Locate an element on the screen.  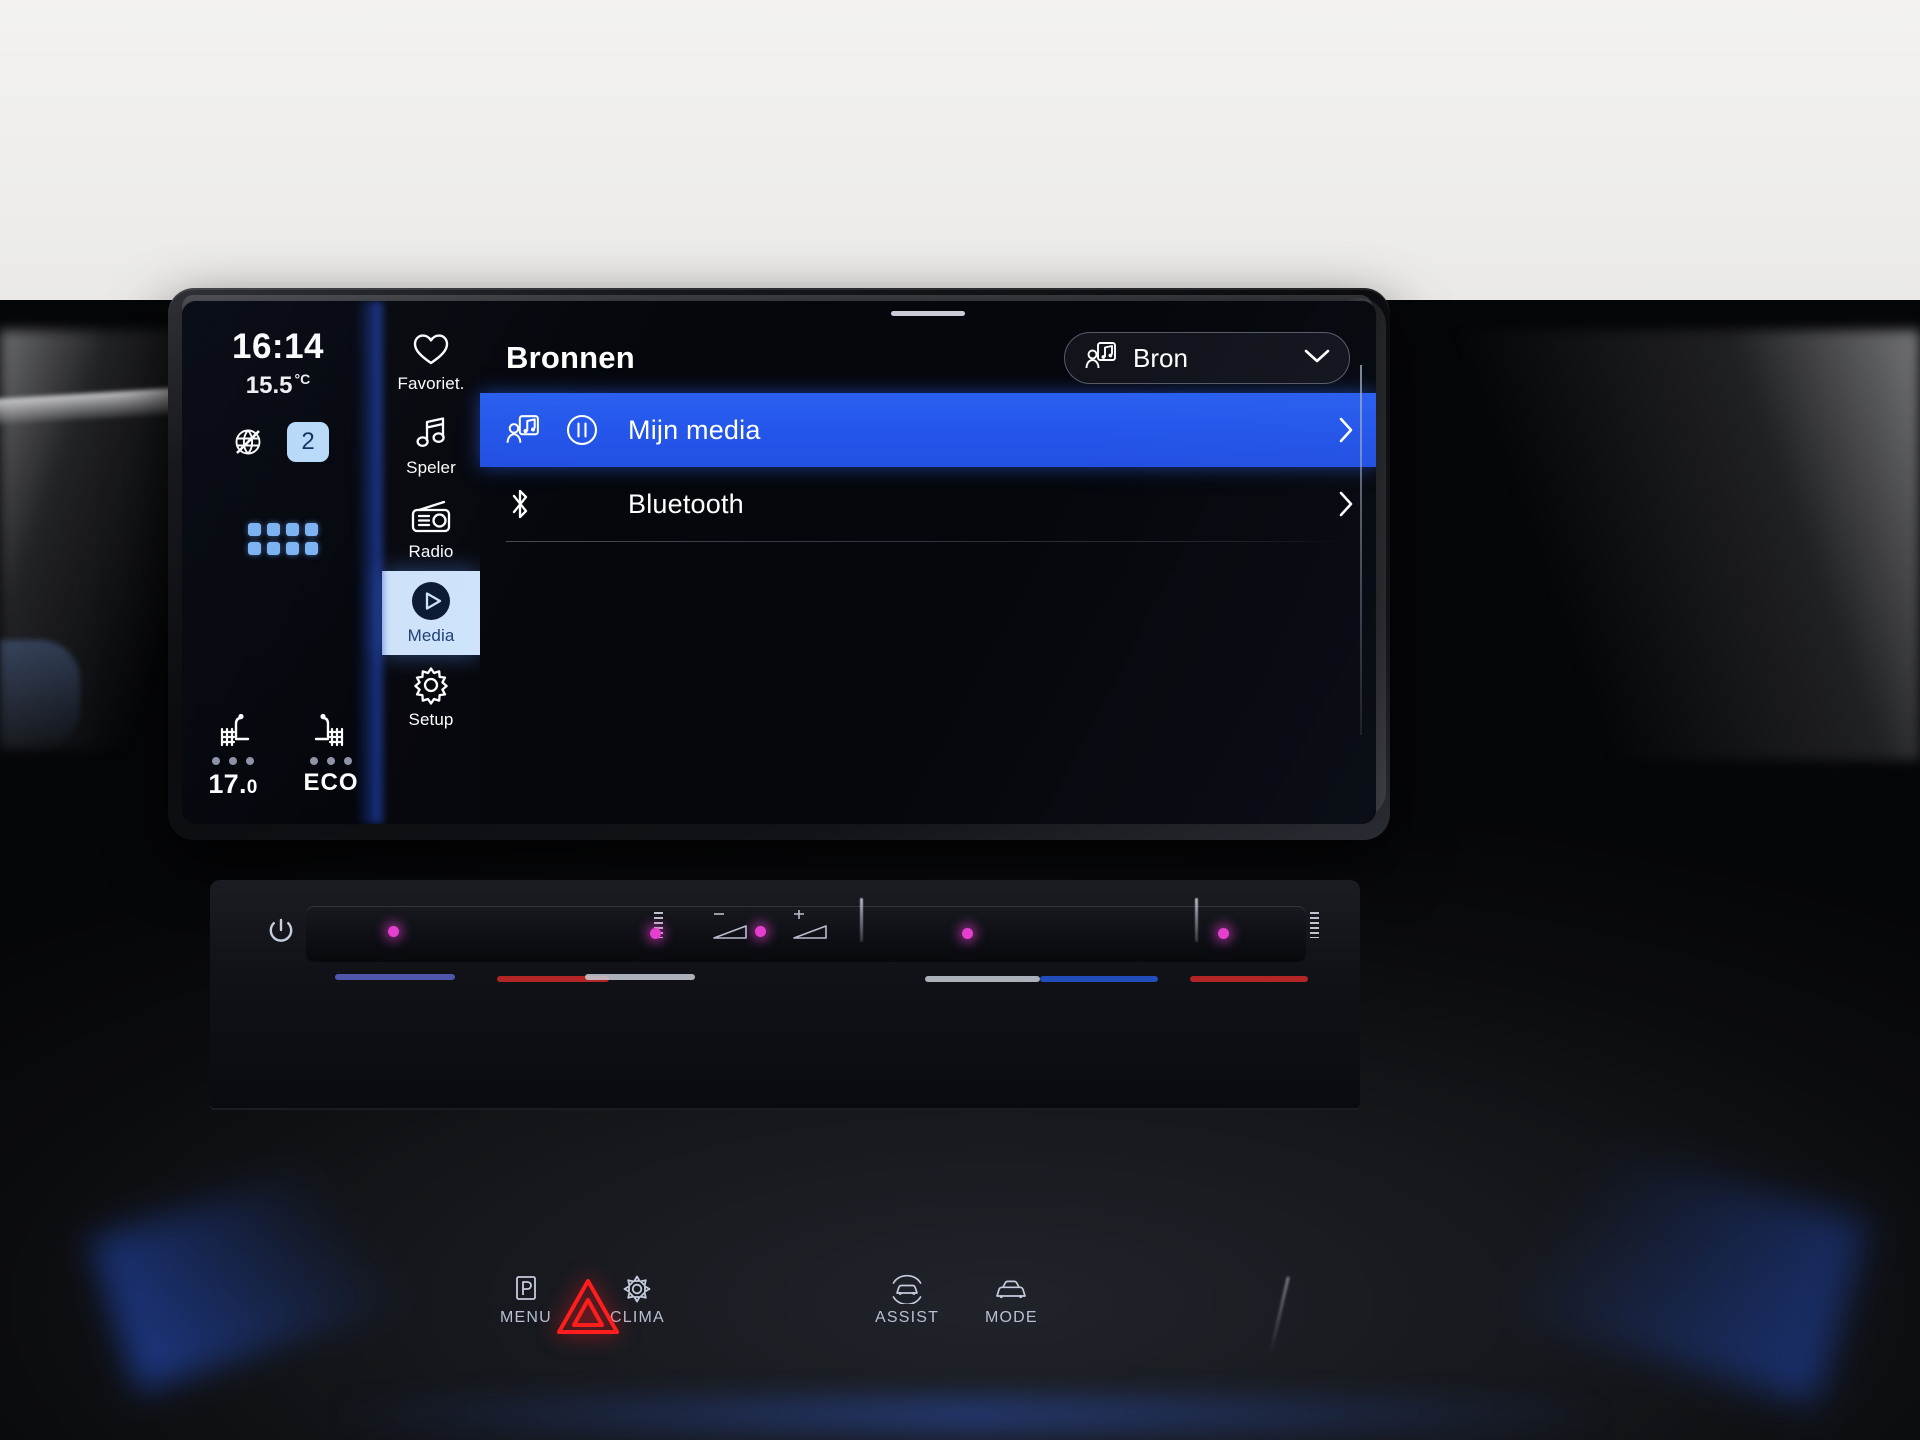
sidebar-item-label: Media is located at coordinates (431, 635).